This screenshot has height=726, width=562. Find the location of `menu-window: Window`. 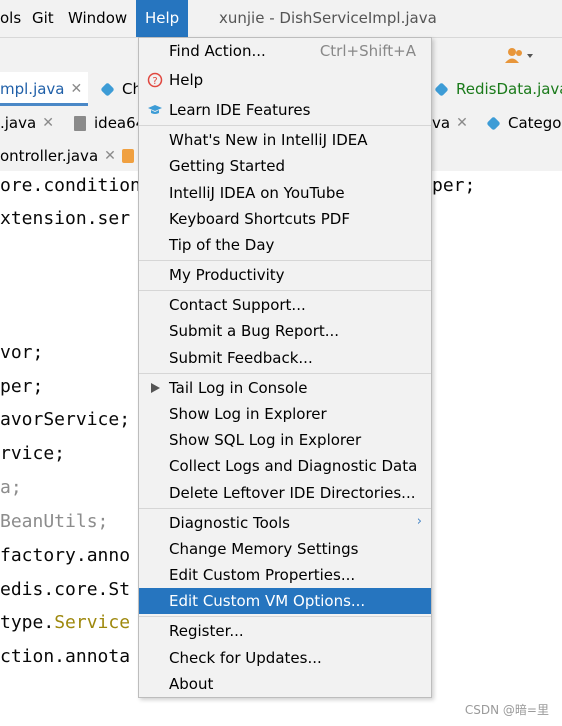

menu-window: Window is located at coordinates (97, 18).